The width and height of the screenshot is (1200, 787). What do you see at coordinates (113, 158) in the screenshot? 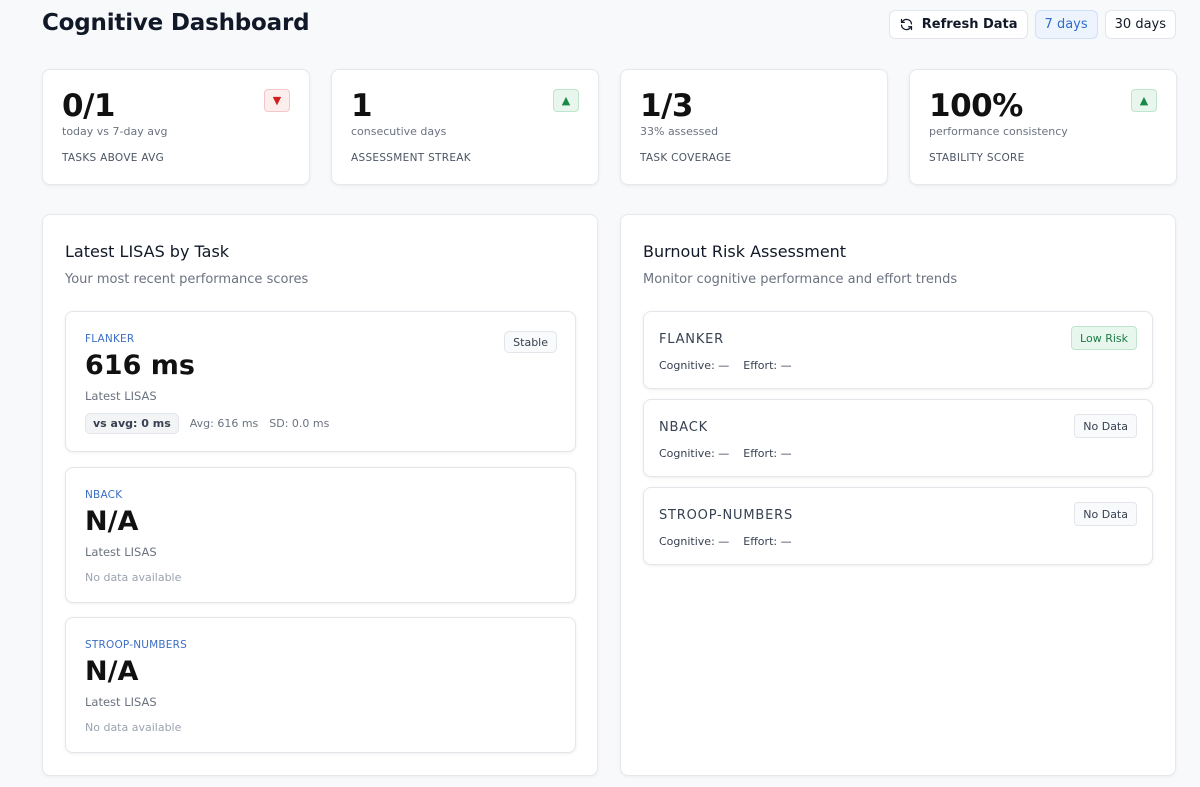
I see `kpi-label: TASKS ABOVE AVG` at bounding box center [113, 158].